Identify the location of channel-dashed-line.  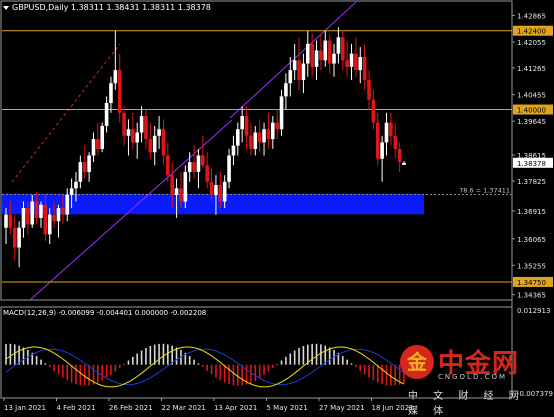
(66, 113).